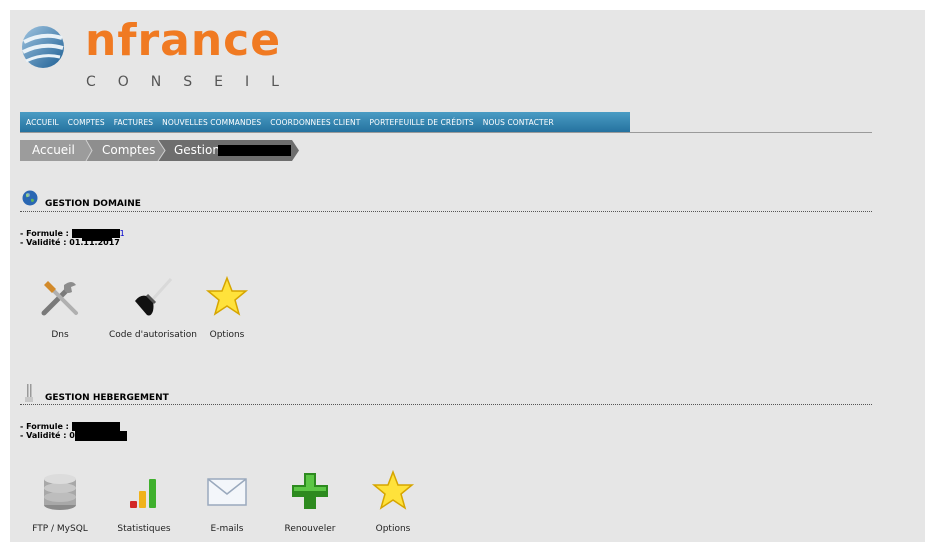 The image size is (925, 542). I want to click on nav-divider, so click(446, 132).